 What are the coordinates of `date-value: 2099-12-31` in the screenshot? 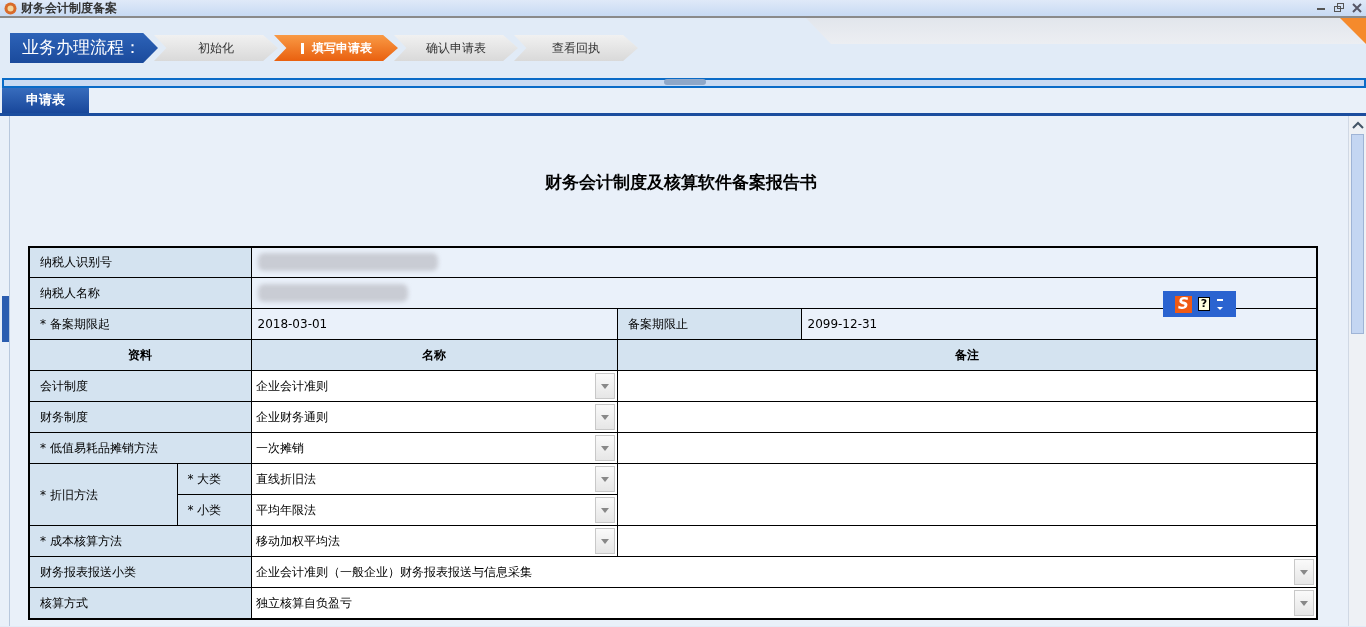 It's located at (842, 324).